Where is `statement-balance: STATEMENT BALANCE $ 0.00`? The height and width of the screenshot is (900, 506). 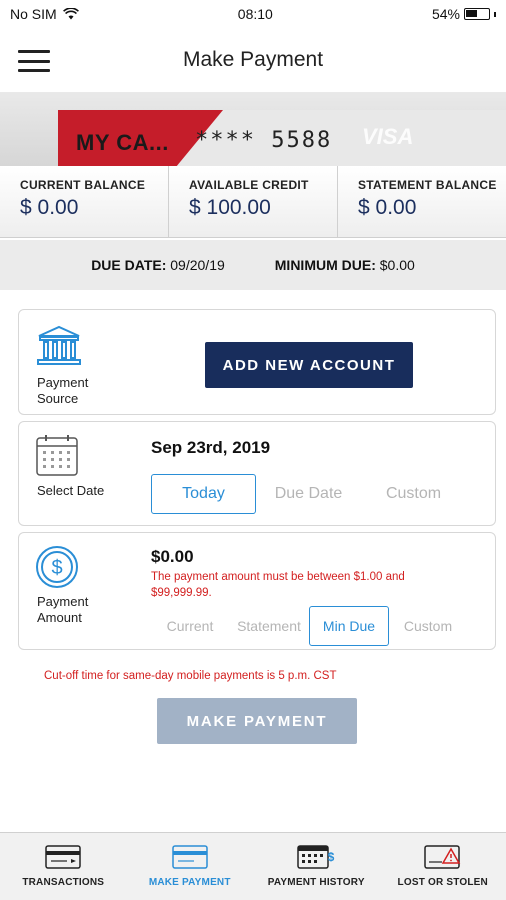 statement-balance: STATEMENT BALANCE $ 0.00 is located at coordinates (422, 201).